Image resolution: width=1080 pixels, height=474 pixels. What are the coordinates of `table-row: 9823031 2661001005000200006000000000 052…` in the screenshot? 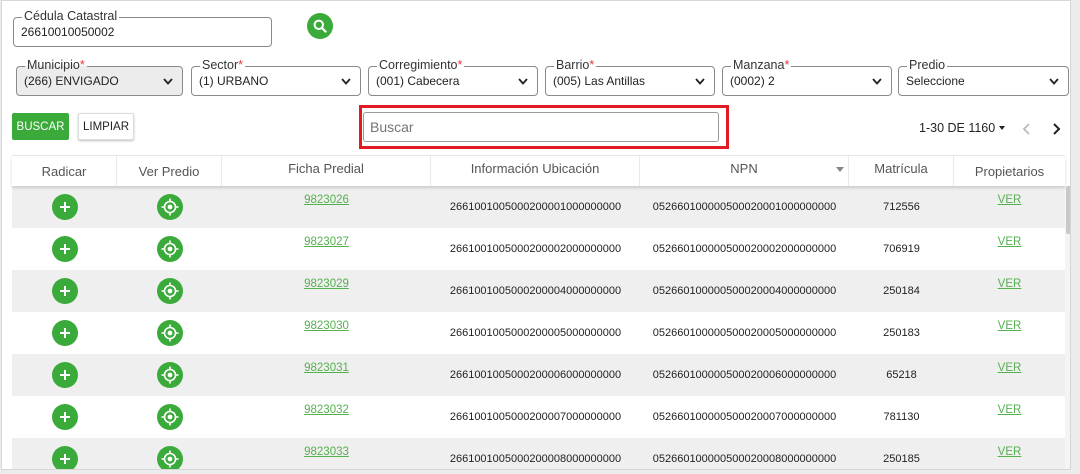 It's located at (538, 375).